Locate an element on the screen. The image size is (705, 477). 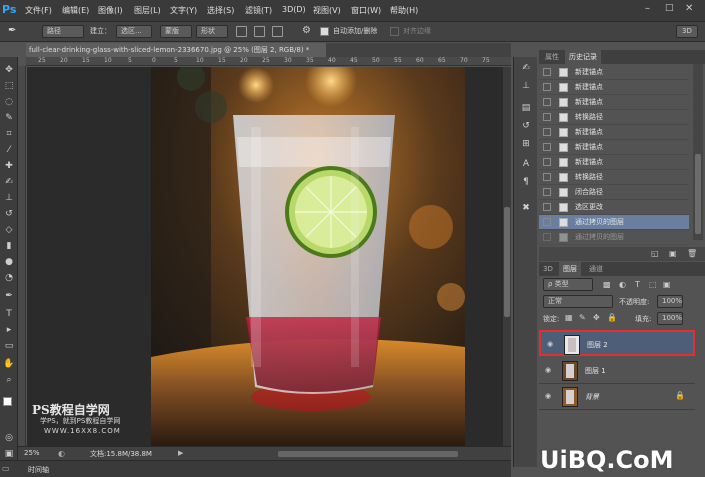
filter-adjust-icon: ◐ is located at coordinates (622, 284).